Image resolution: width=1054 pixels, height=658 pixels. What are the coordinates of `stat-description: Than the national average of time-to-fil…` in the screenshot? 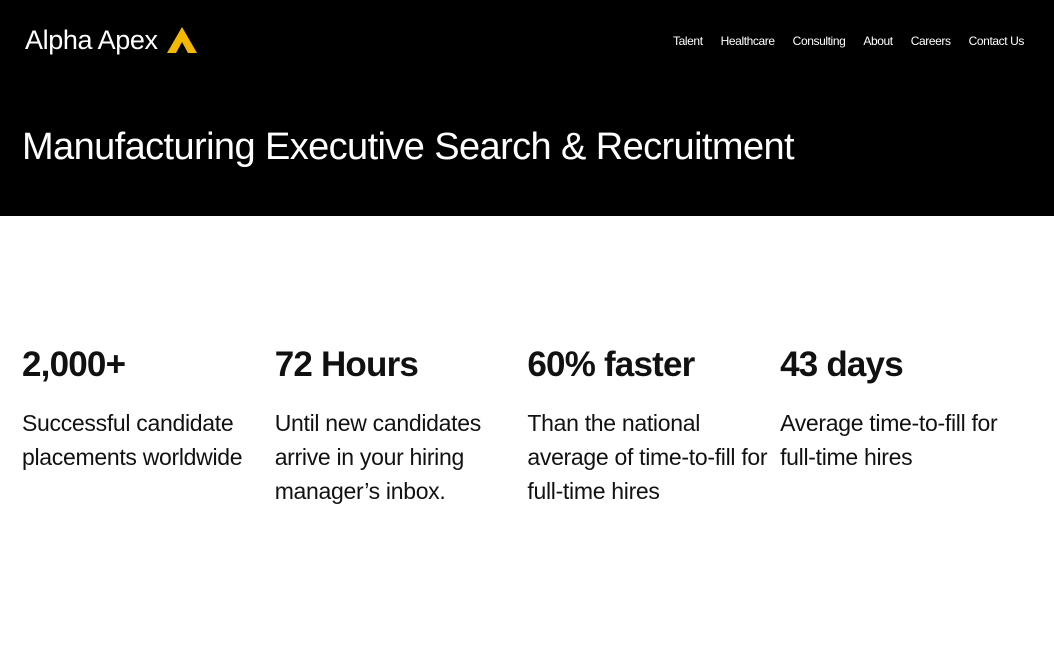 It's located at (647, 457).